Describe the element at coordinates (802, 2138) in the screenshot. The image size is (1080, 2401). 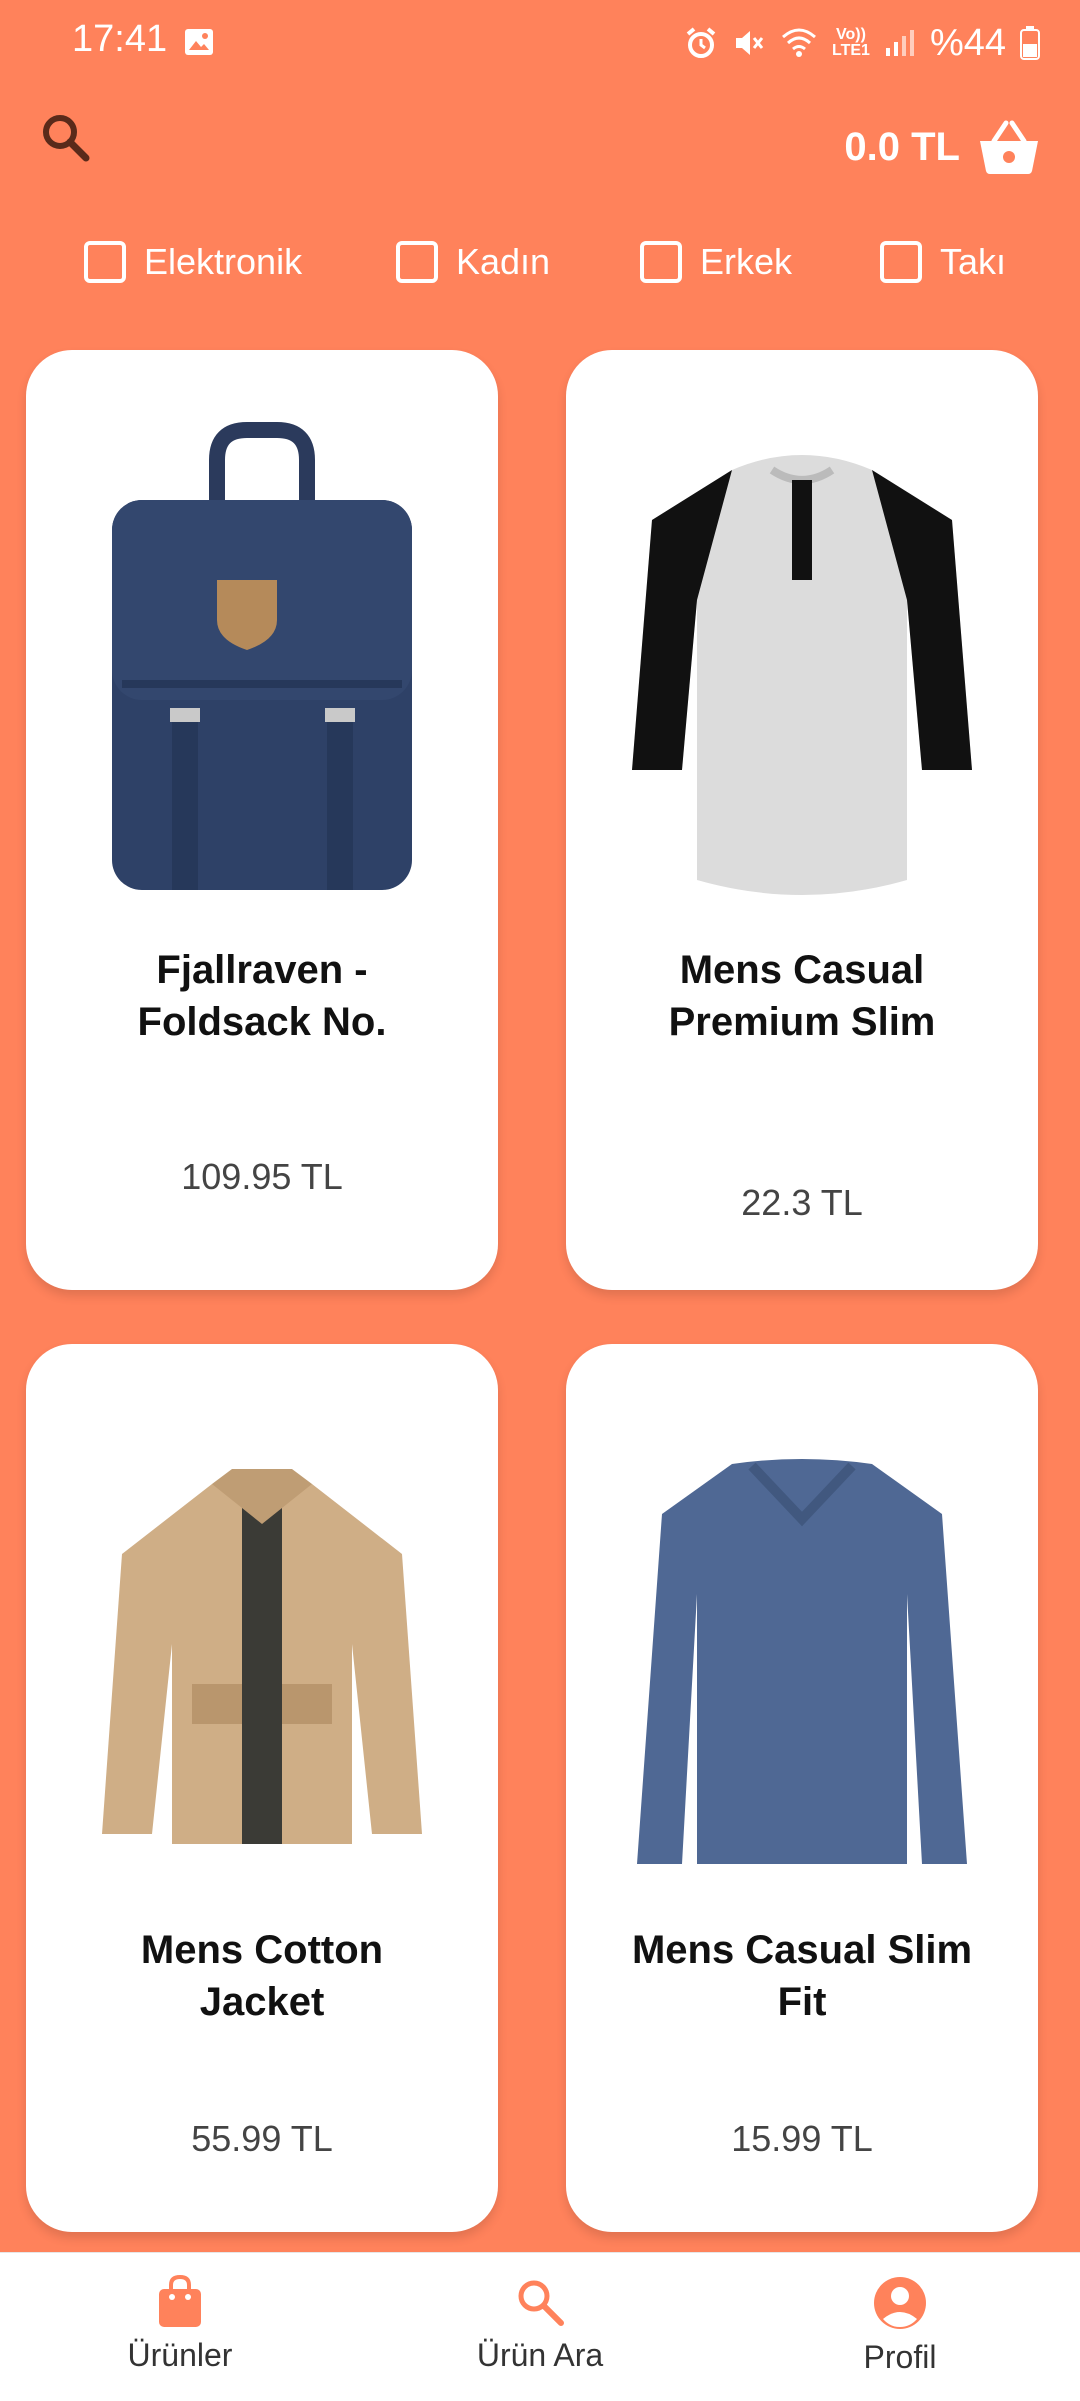
I see `product-price: 15.99 TL` at that location.